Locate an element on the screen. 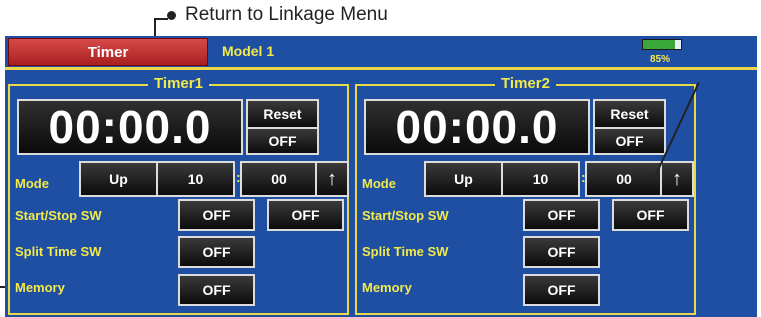 The image size is (761, 317). timer2-title-text: Timer2 is located at coordinates (525, 83).